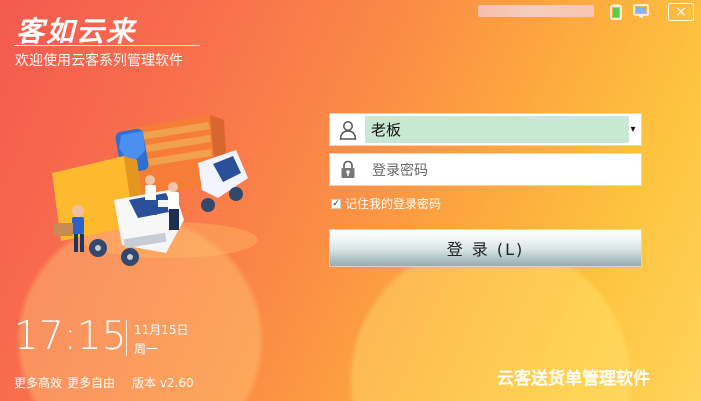 The width and height of the screenshot is (701, 401). I want to click on close-button: ×, so click(681, 12).